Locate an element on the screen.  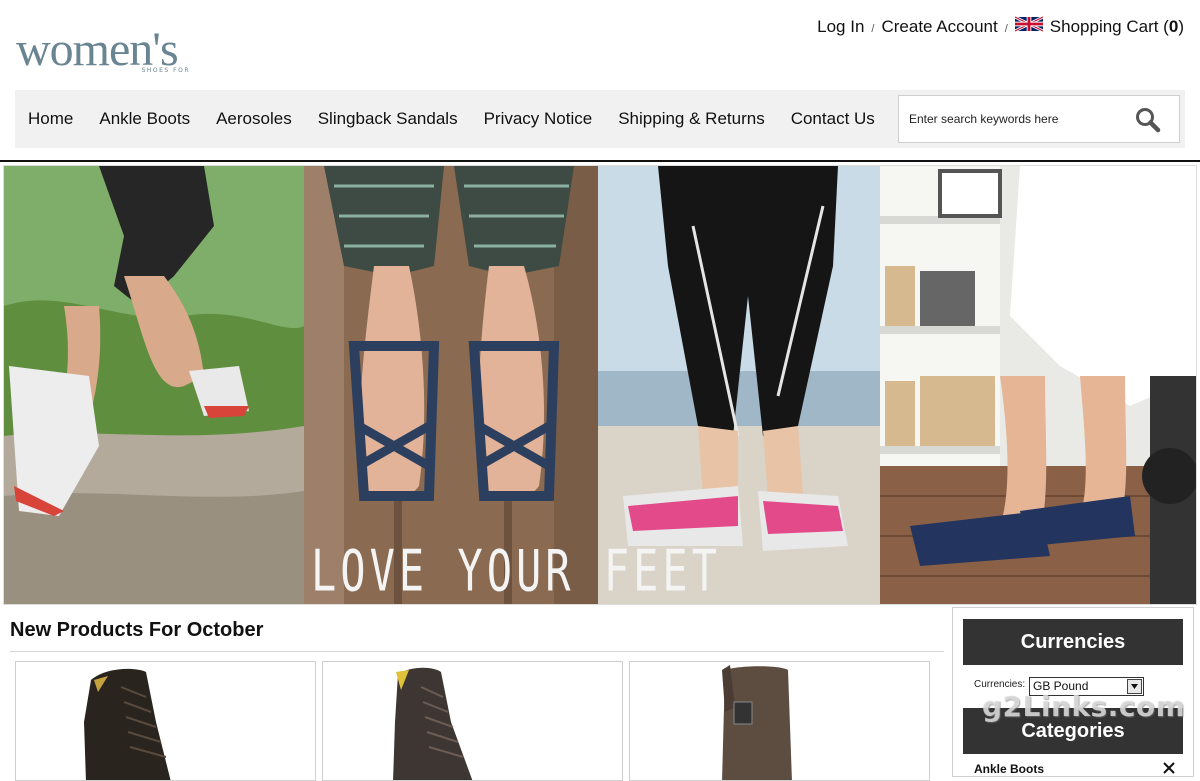
currencies-label: Currencies: is located at coordinates (1000, 684).